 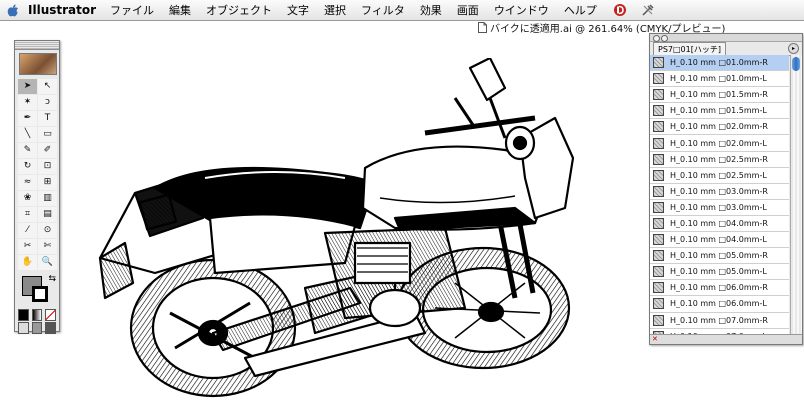 What do you see at coordinates (13, 10) in the screenshot?
I see `apple-menu-icon` at bounding box center [13, 10].